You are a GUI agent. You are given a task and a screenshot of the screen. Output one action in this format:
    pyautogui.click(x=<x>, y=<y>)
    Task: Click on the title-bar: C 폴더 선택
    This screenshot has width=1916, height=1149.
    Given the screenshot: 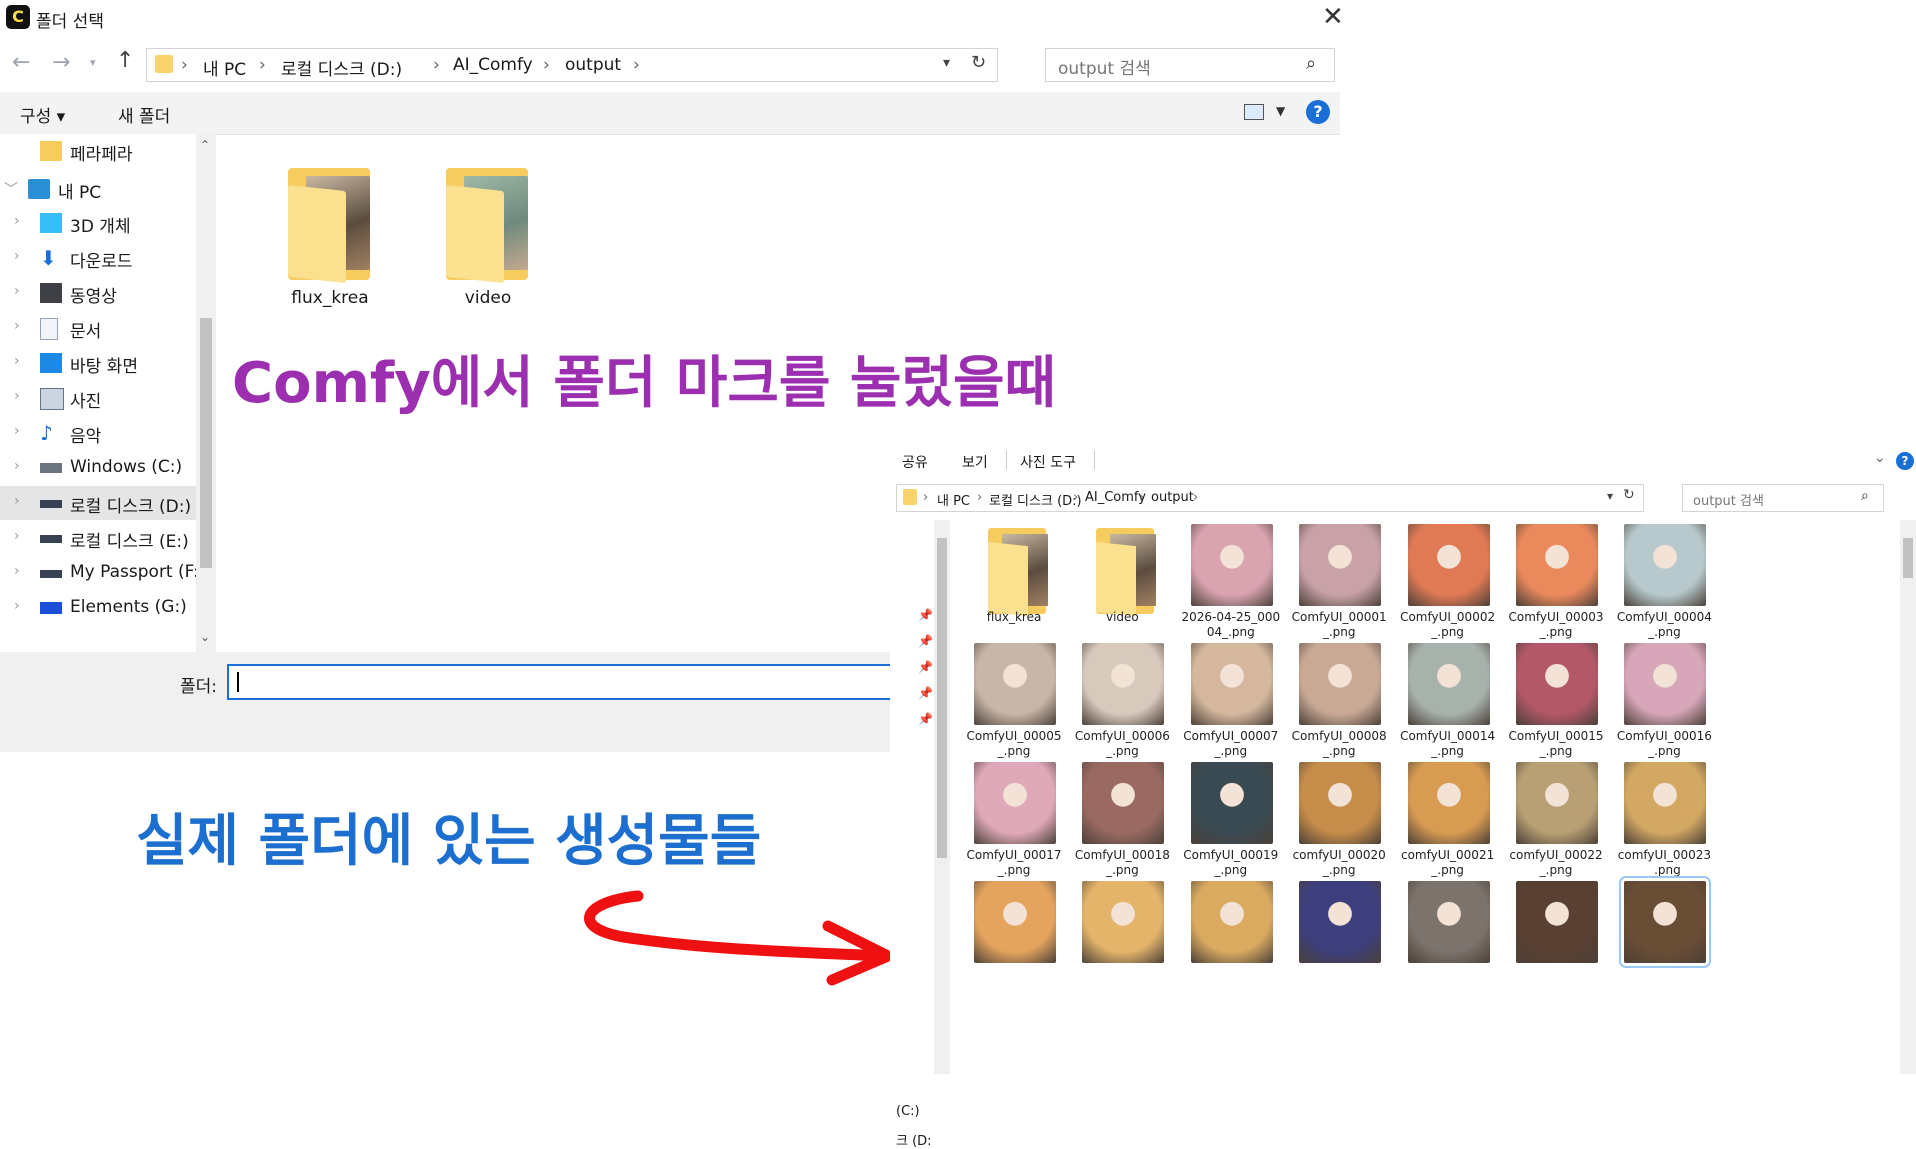 What is the action you would take?
    pyautogui.click(x=552, y=17)
    